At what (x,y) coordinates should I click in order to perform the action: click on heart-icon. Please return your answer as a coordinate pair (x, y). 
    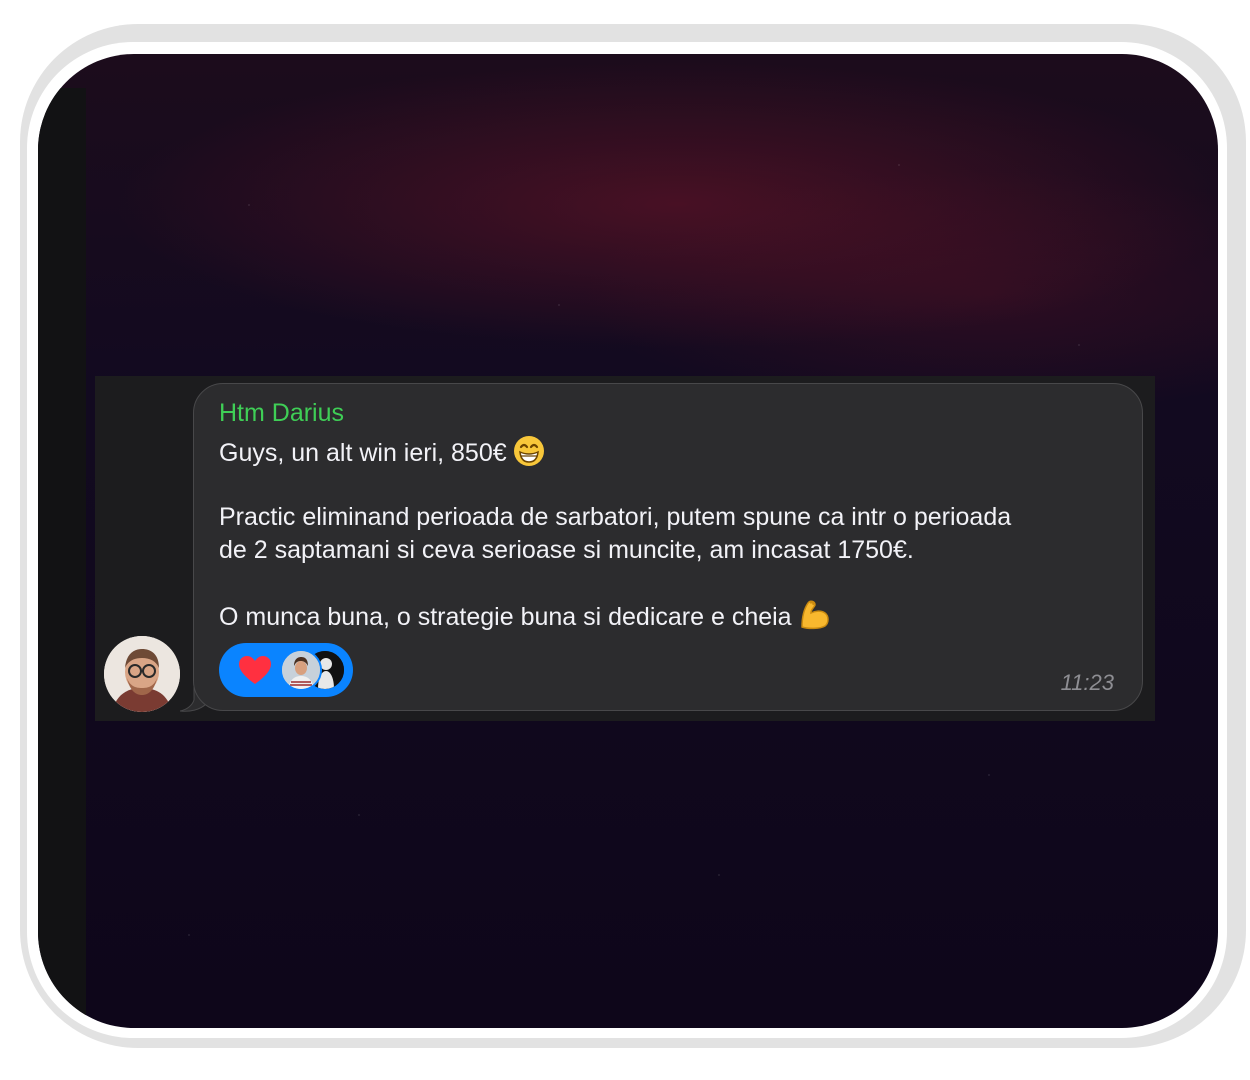
    Looking at the image, I should click on (255, 670).